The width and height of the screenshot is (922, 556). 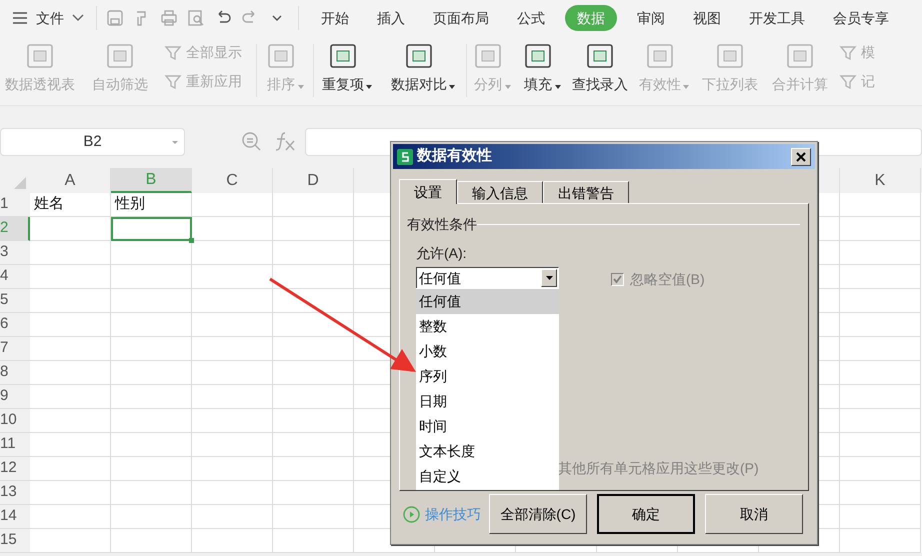 What do you see at coordinates (454, 156) in the screenshot?
I see `window-title: 数据有效性` at bounding box center [454, 156].